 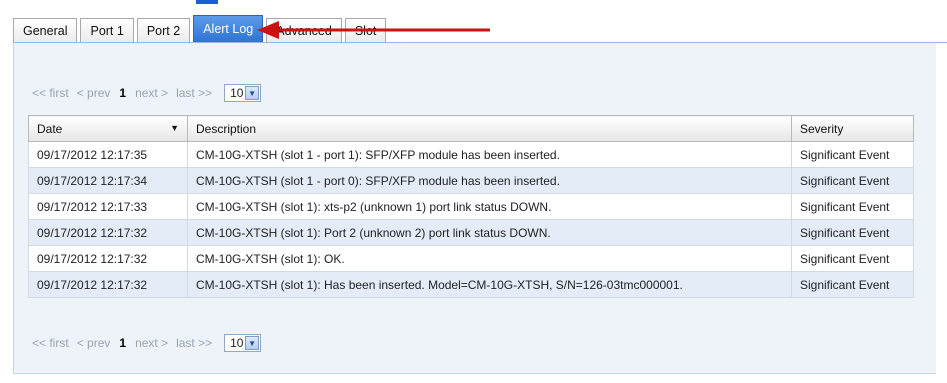 I want to click on header-fragment, so click(x=207, y=2).